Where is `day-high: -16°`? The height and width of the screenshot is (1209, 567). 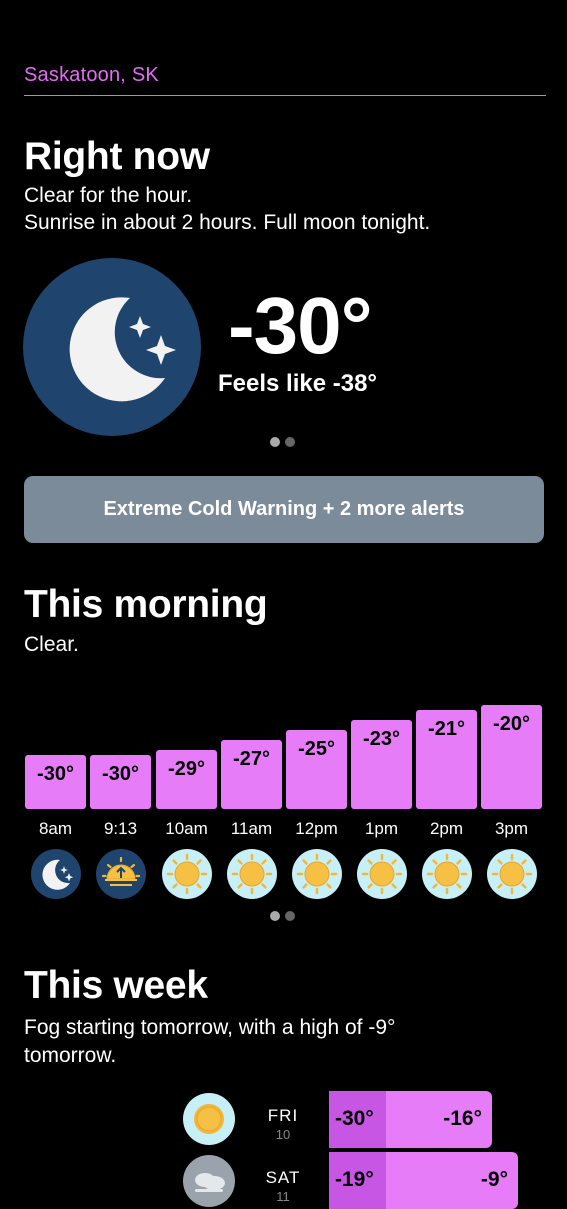
day-high: -16° is located at coordinates (462, 1118).